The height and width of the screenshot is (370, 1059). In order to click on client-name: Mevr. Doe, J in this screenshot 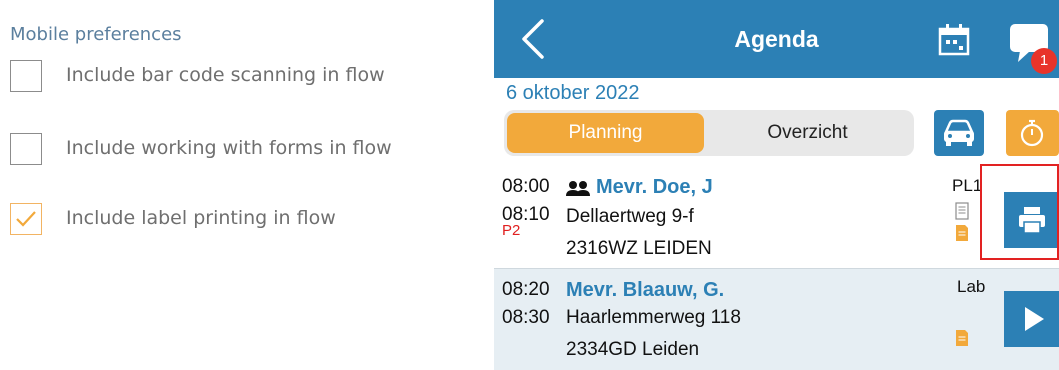, I will do `click(654, 187)`.